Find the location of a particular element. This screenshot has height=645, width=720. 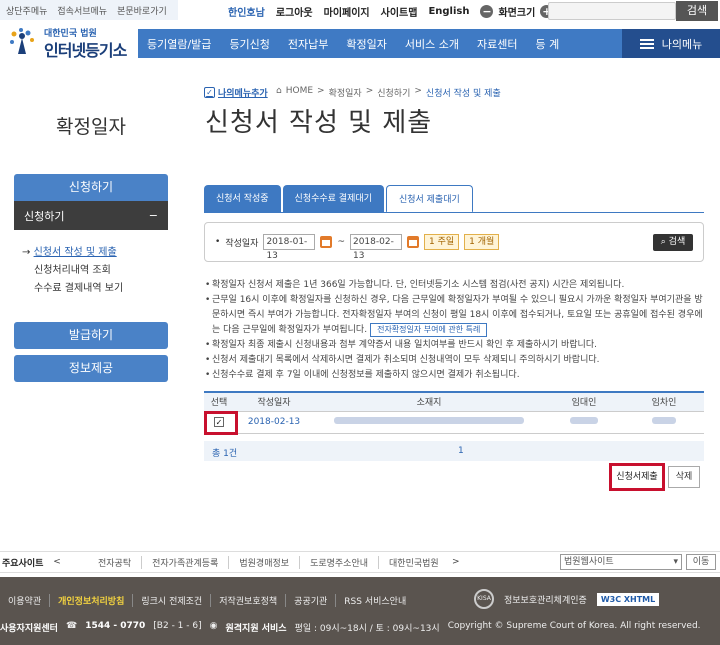

court-site-select: 법원웹사이트 ▾ is located at coordinates (621, 562).